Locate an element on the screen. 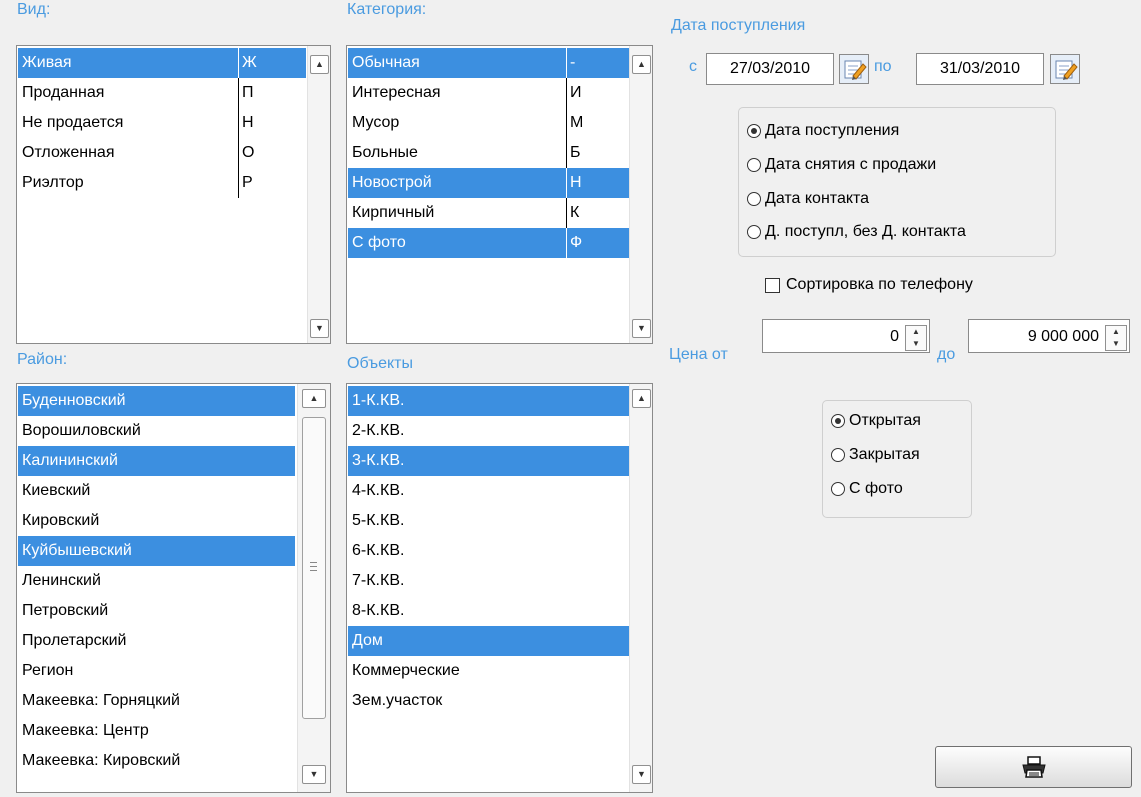 Image resolution: width=1141 pixels, height=797 pixels. sort-by-phone-checkbox: Сортировка по телефону is located at coordinates (869, 285).